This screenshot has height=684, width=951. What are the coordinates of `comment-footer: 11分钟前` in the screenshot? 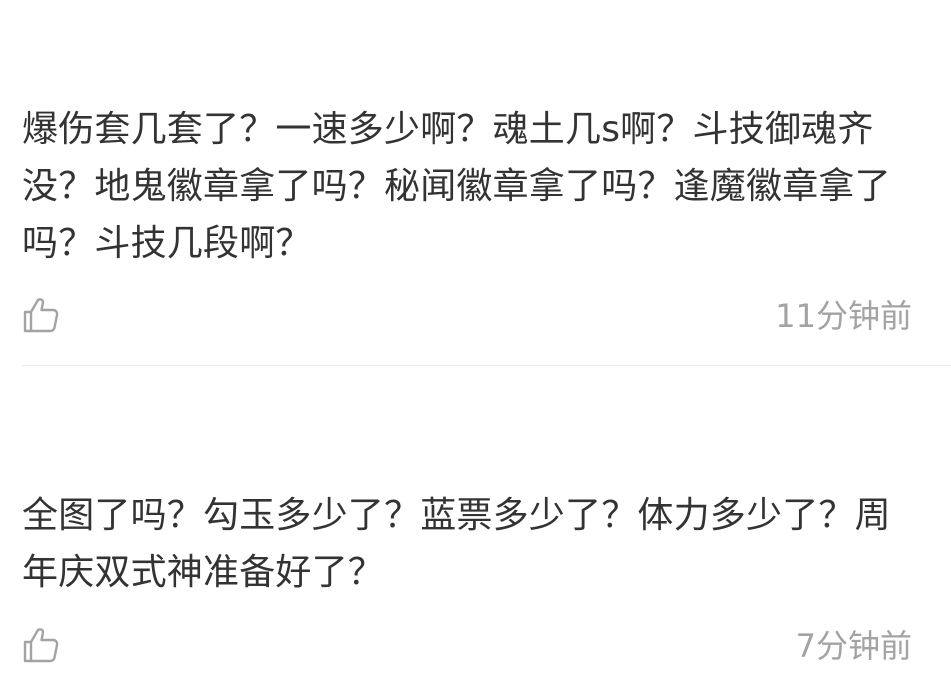 It's located at (467, 316).